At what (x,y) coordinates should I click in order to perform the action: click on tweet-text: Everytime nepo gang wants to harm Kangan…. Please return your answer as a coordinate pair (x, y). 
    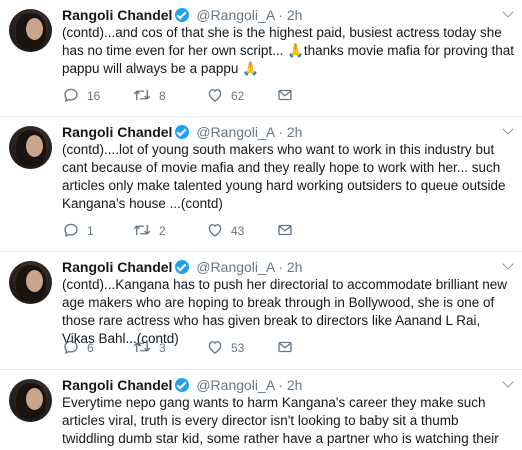
    Looking at the image, I should click on (280, 422).